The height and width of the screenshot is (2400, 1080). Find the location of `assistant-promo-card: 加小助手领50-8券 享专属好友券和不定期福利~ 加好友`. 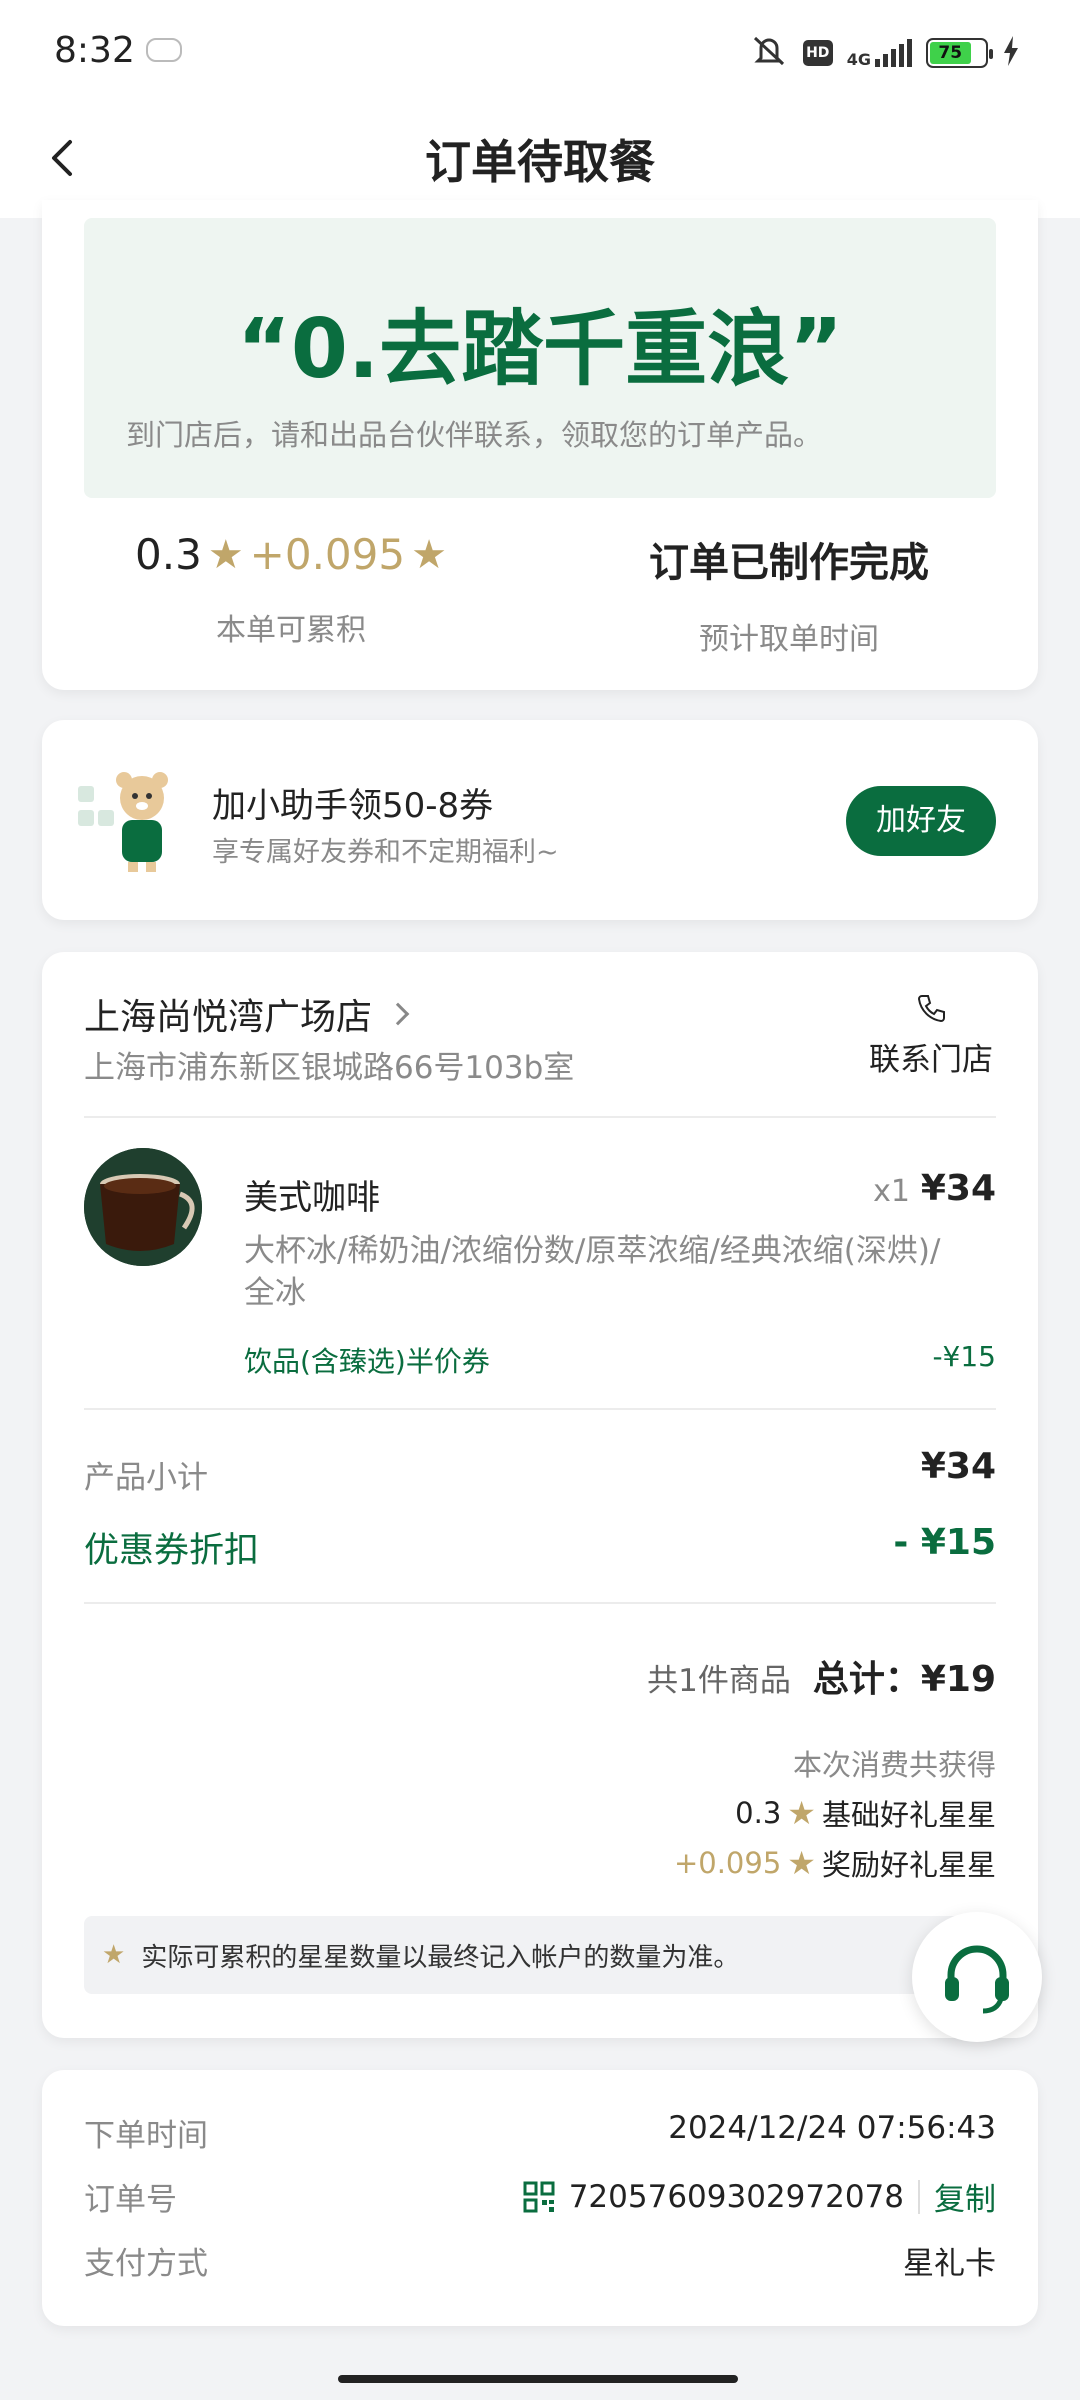

assistant-promo-card: 加小助手领50-8券 享专属好友券和不定期福利~ 加好友 is located at coordinates (540, 820).